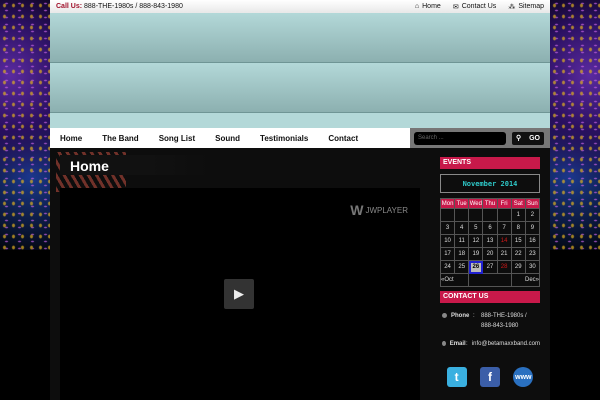 The width and height of the screenshot is (600, 400). I want to click on calendar-day: 26, so click(476, 267).